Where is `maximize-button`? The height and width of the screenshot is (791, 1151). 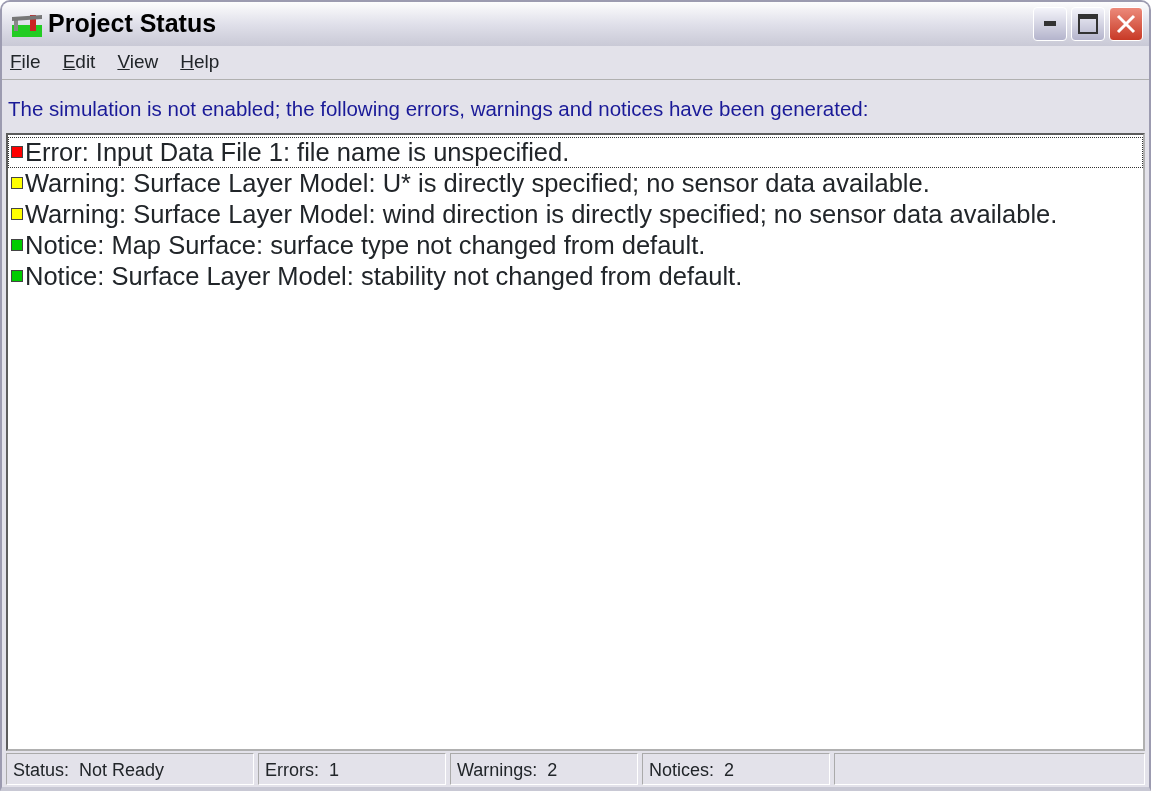 maximize-button is located at coordinates (1088, 24).